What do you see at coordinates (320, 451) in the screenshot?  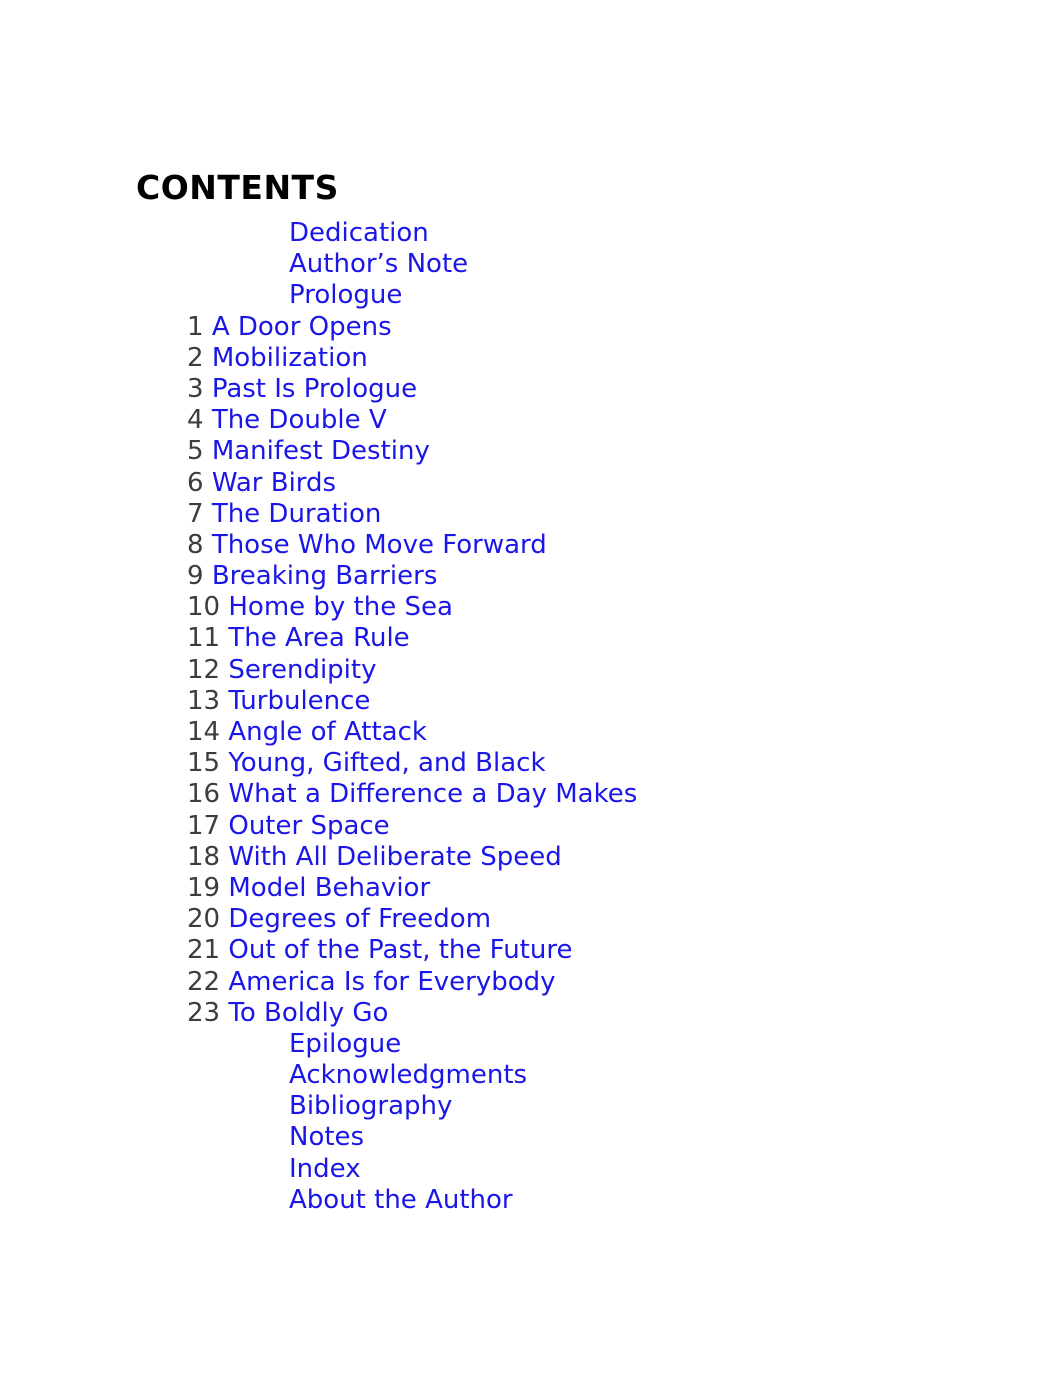 I see `toc-entry-title: Manifest Destiny` at bounding box center [320, 451].